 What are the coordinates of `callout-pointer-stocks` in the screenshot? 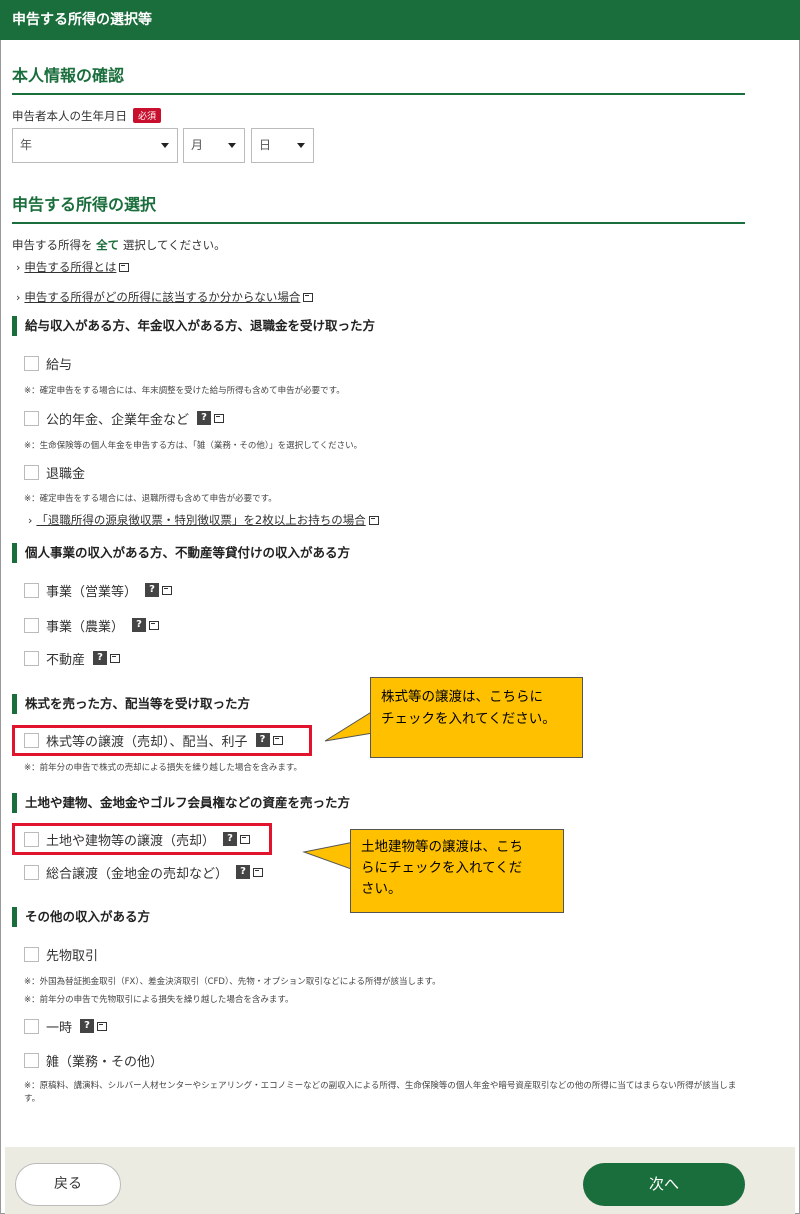 It's located at (348, 726).